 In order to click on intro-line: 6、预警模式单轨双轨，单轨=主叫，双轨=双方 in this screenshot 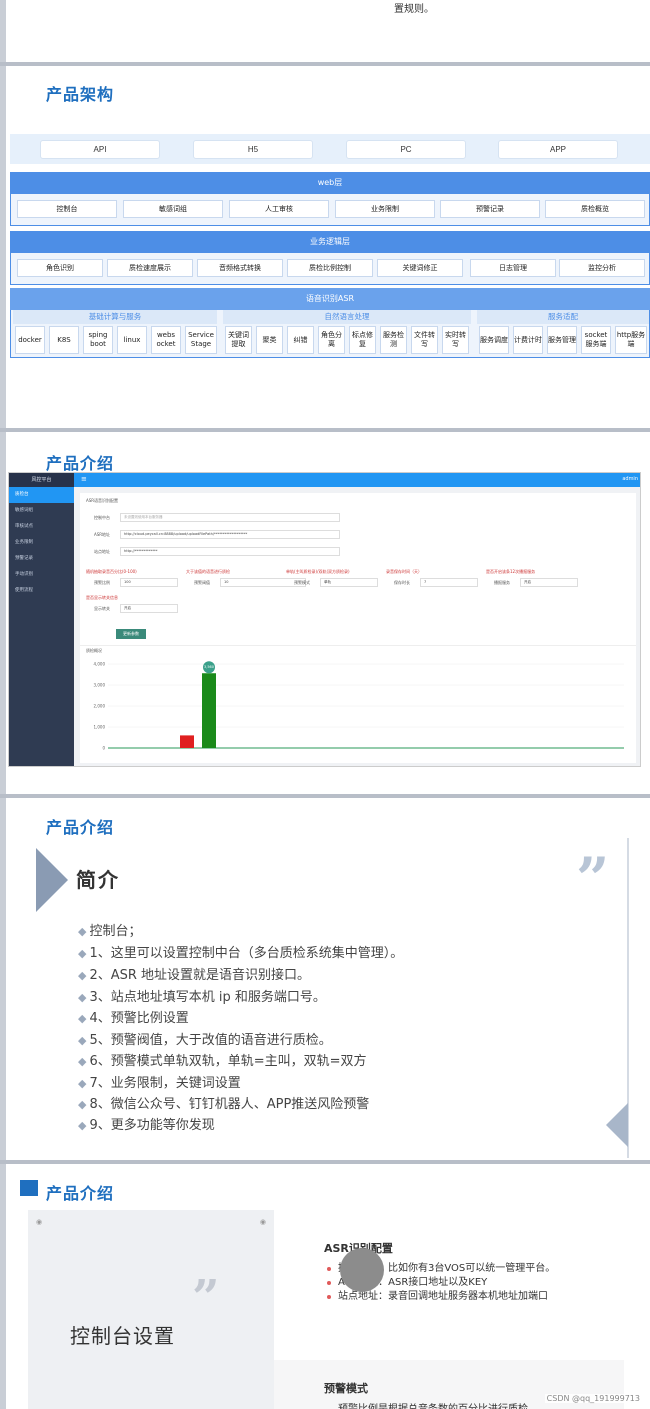, I will do `click(222, 1059)`.